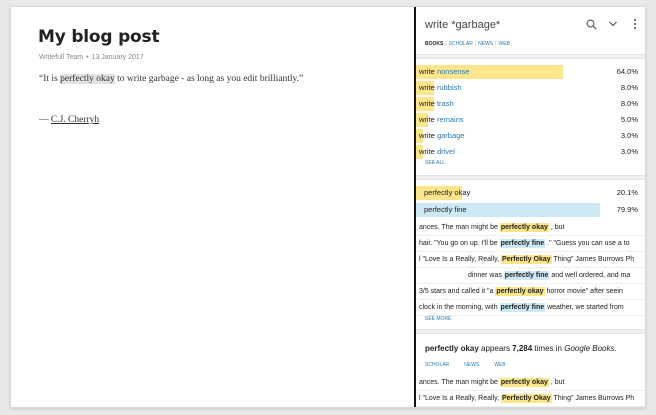 Image resolution: width=656 pixels, height=415 pixels. I want to click on fill-result-row: write remains 5.0%, so click(530, 120).